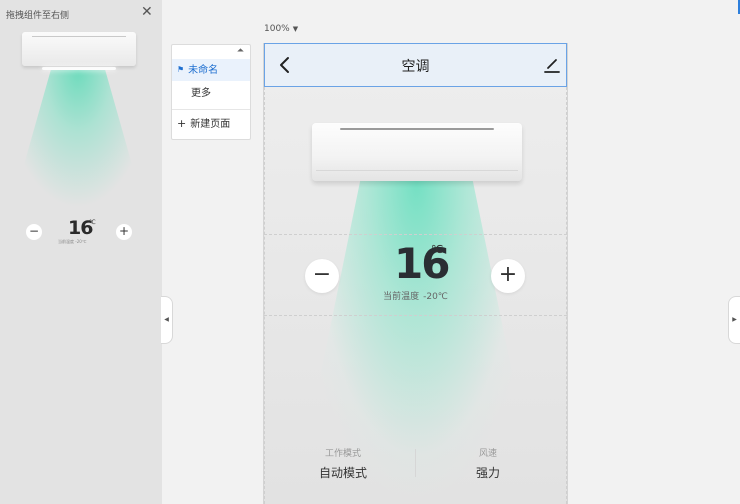 The width and height of the screenshot is (740, 504). Describe the element at coordinates (38, 16) in the screenshot. I see `component-panel-title: 拖拽组件至右侧` at that location.